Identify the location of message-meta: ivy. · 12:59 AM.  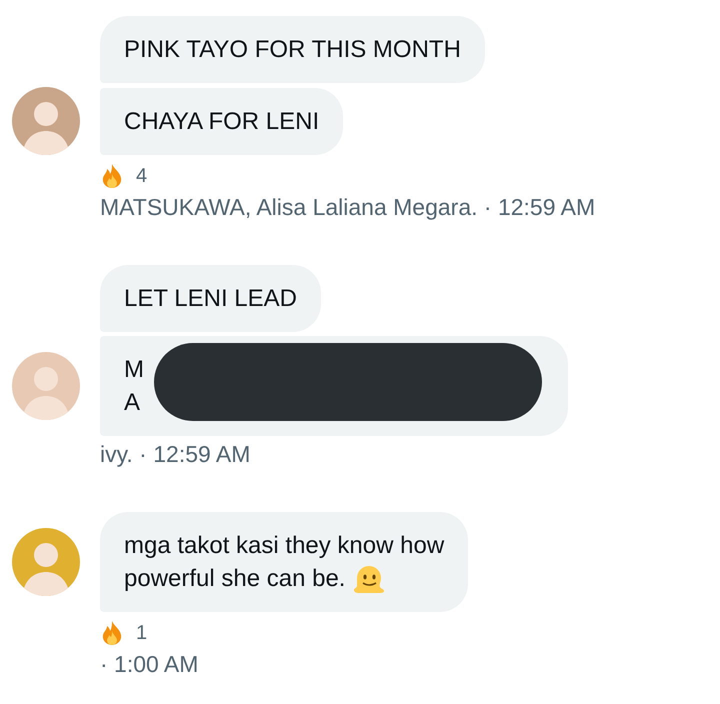
(176, 454).